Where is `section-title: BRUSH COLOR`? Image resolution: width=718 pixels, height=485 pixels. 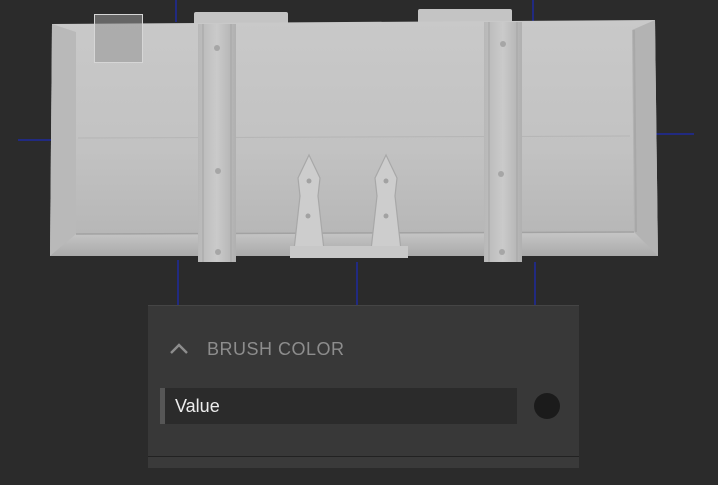 section-title: BRUSH COLOR is located at coordinates (276, 349).